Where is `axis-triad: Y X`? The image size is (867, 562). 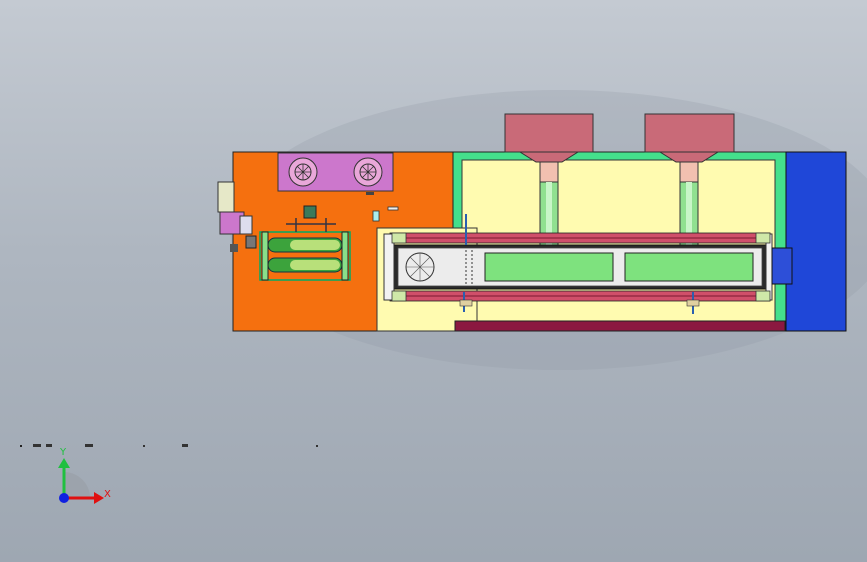
axis-triad: Y X is located at coordinates (84, 475).